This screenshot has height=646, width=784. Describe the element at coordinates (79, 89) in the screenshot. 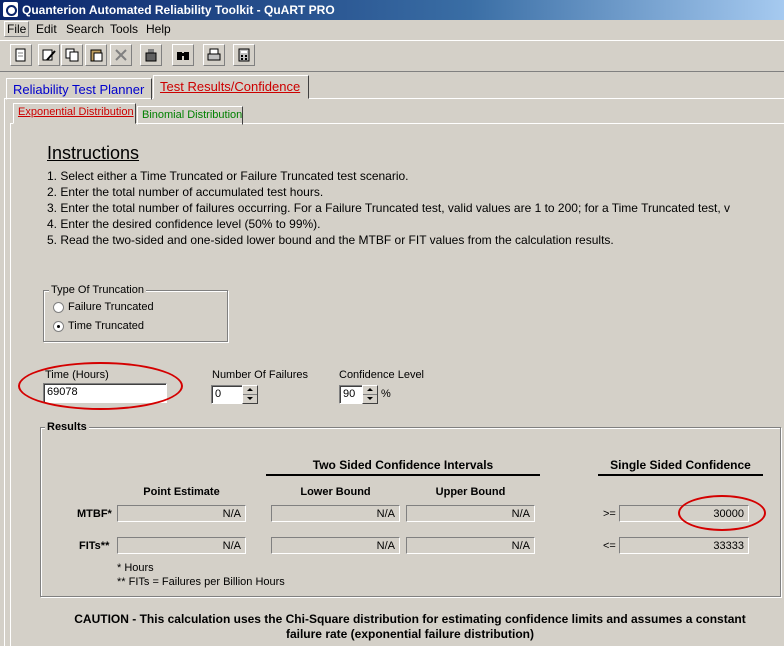

I see `tab-reliability-test-planner: Reliability Test Planner` at that location.